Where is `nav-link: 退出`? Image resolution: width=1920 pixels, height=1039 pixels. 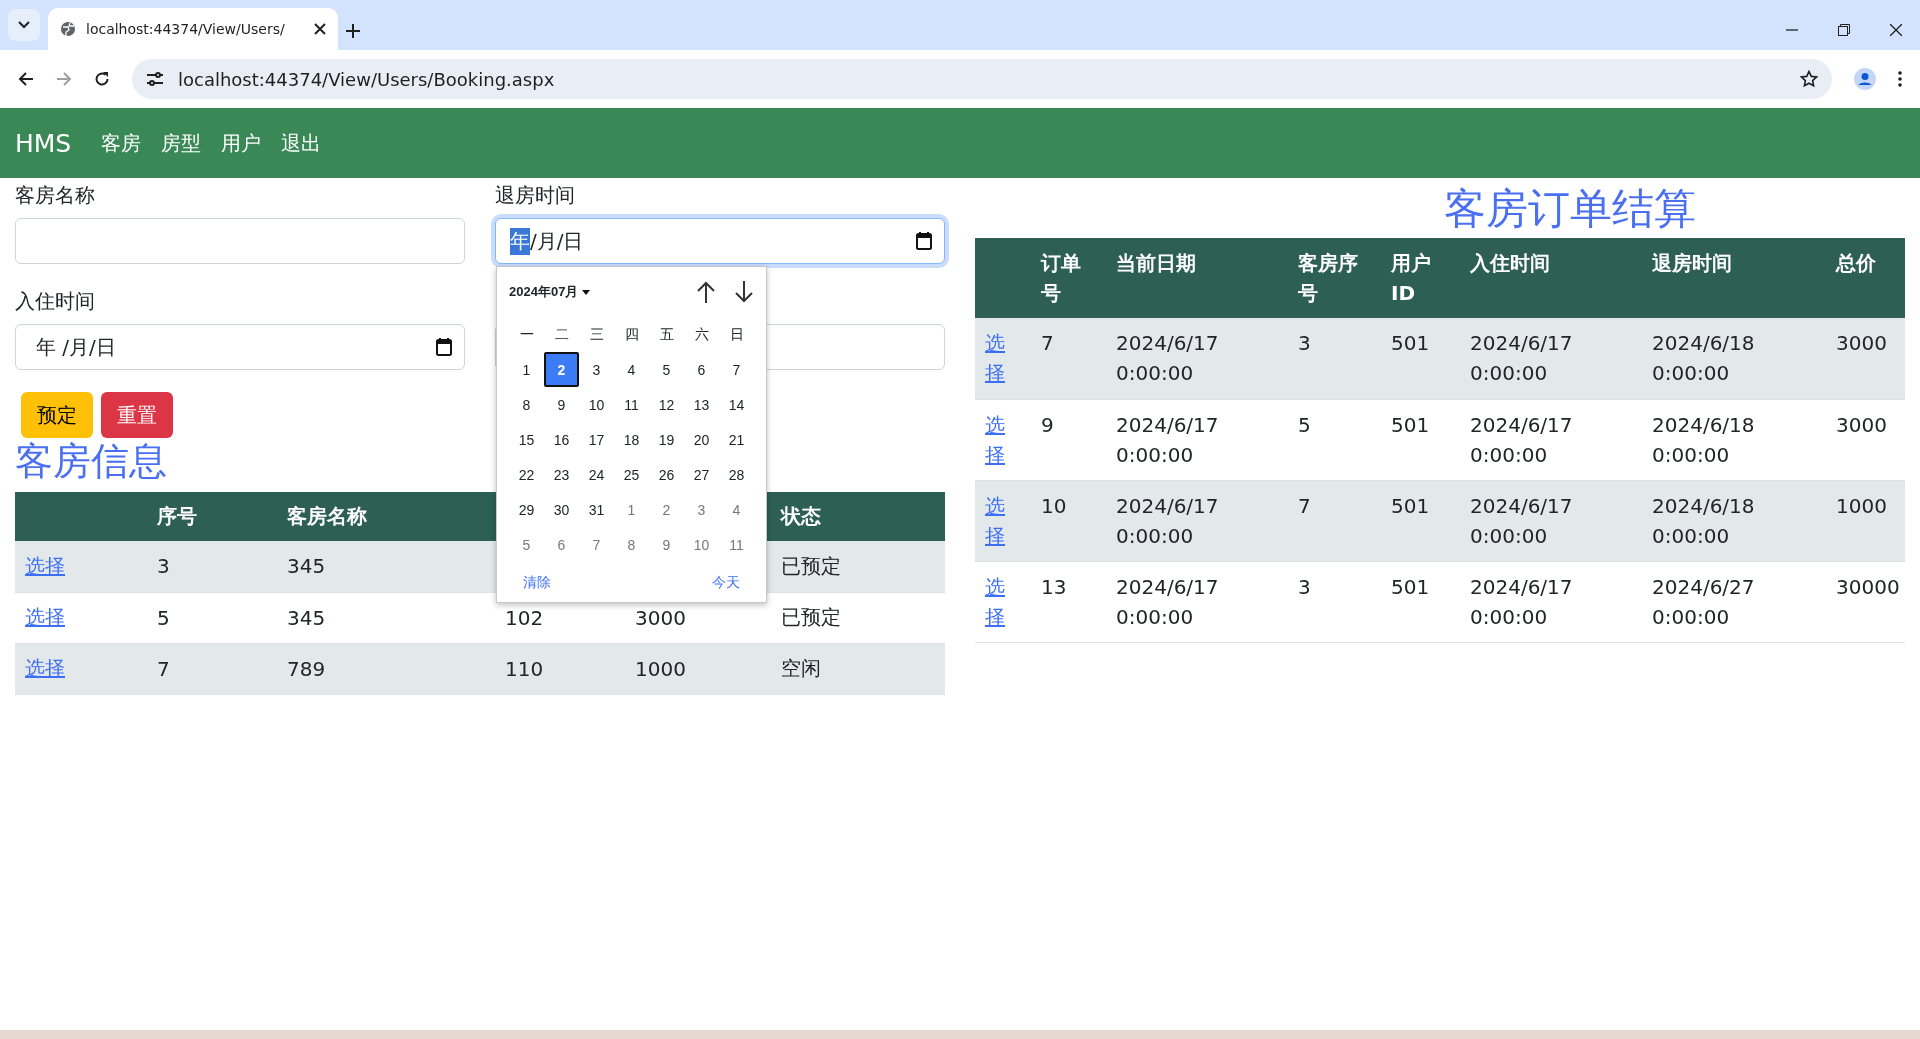
nav-link: 退出 is located at coordinates (301, 143).